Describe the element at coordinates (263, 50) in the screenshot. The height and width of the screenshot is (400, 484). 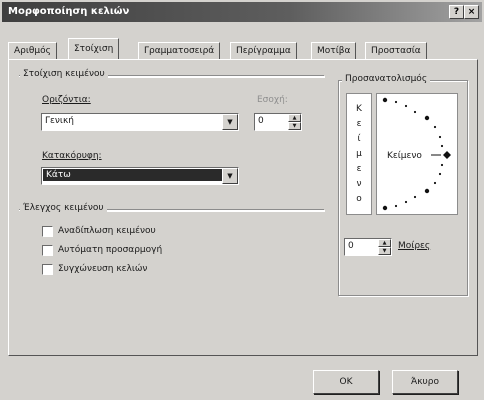
I see `tab-border: Περίγραμμα` at that location.